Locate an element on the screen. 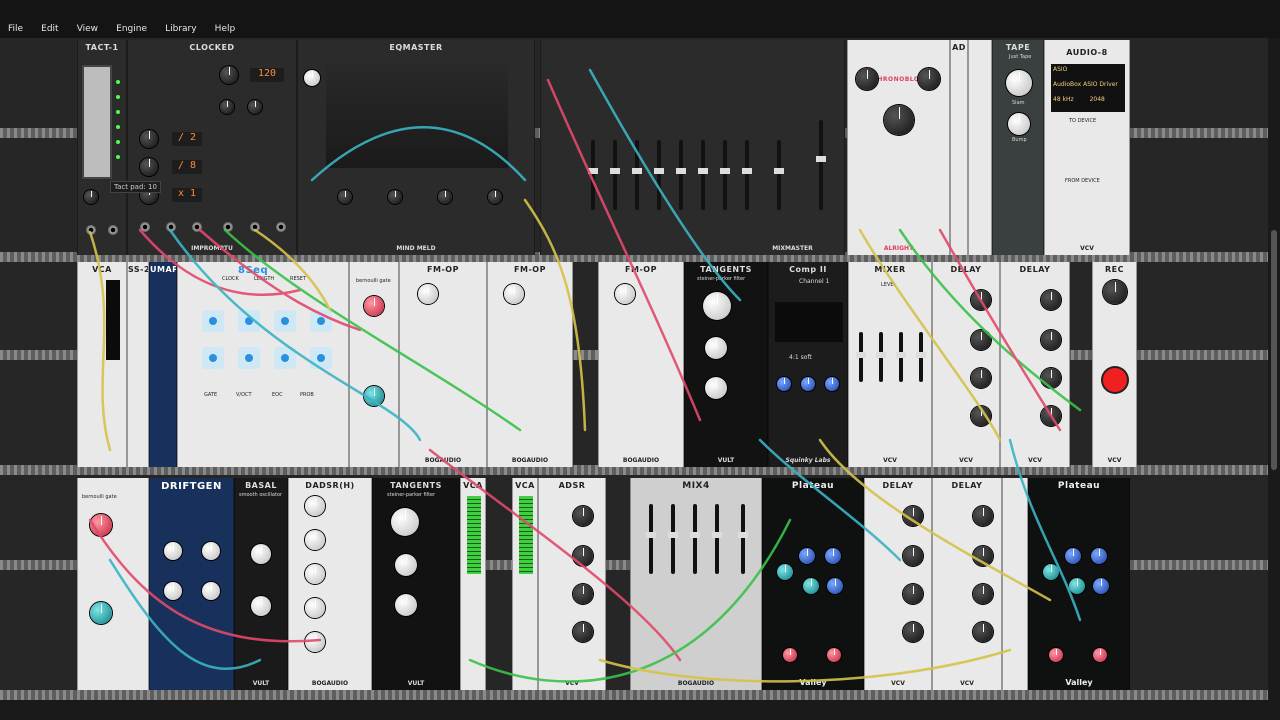 The width and height of the screenshot is (1280, 720). mod-rate-knob is located at coordinates (790, 655).